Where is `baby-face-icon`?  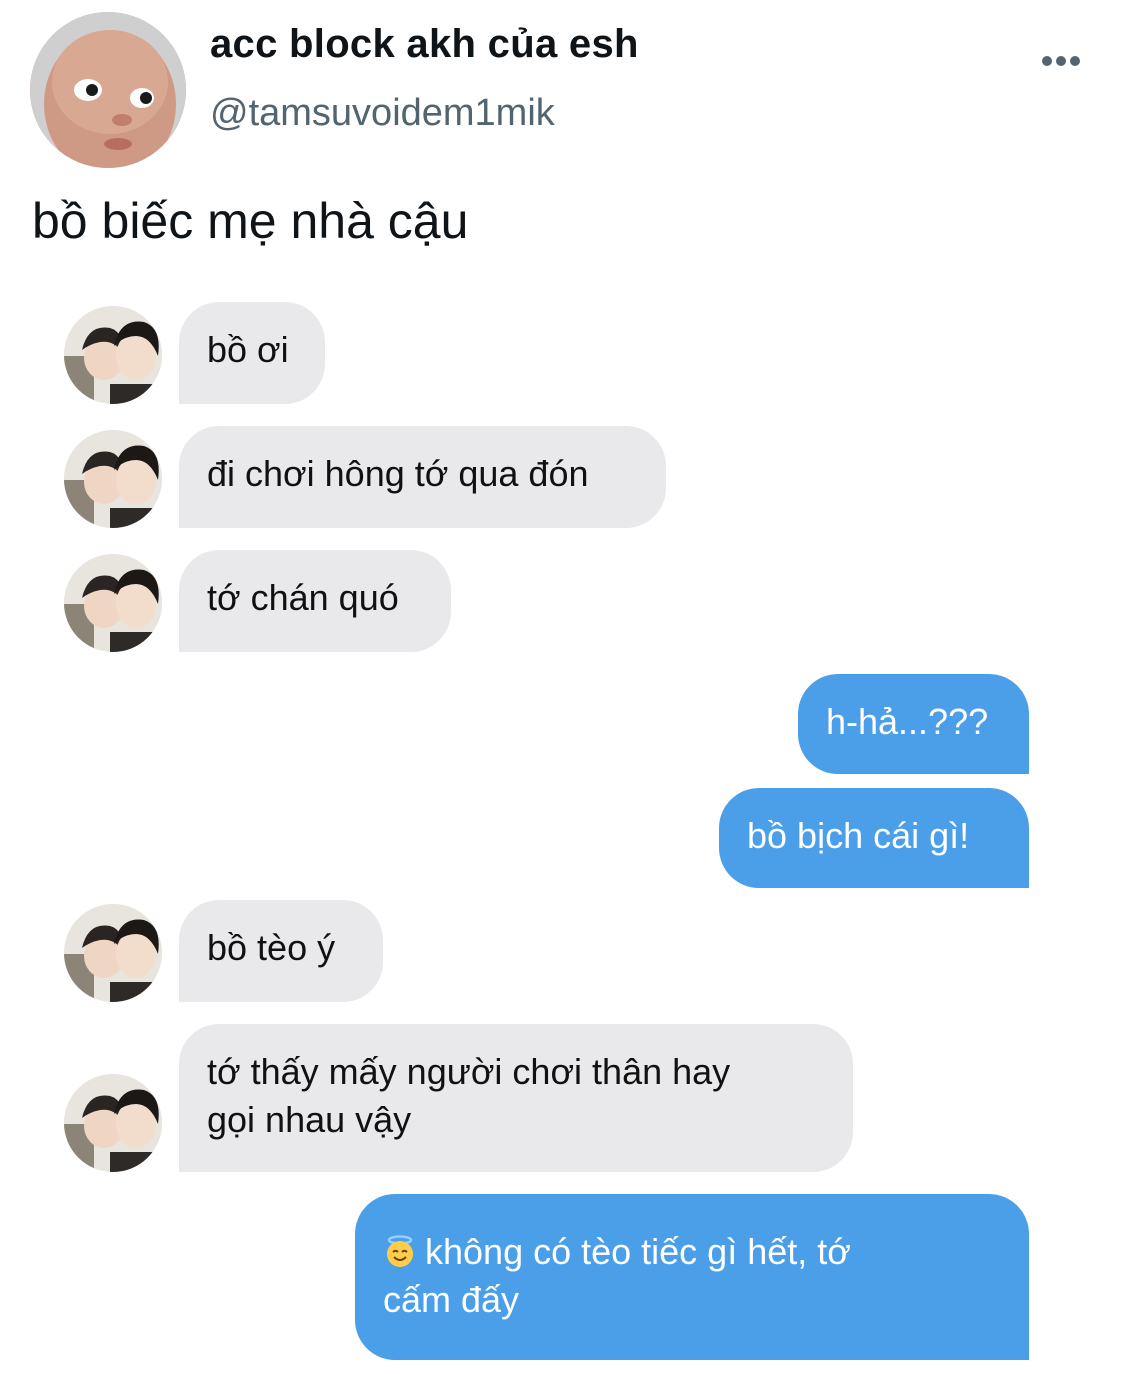
baby-face-icon is located at coordinates (108, 90).